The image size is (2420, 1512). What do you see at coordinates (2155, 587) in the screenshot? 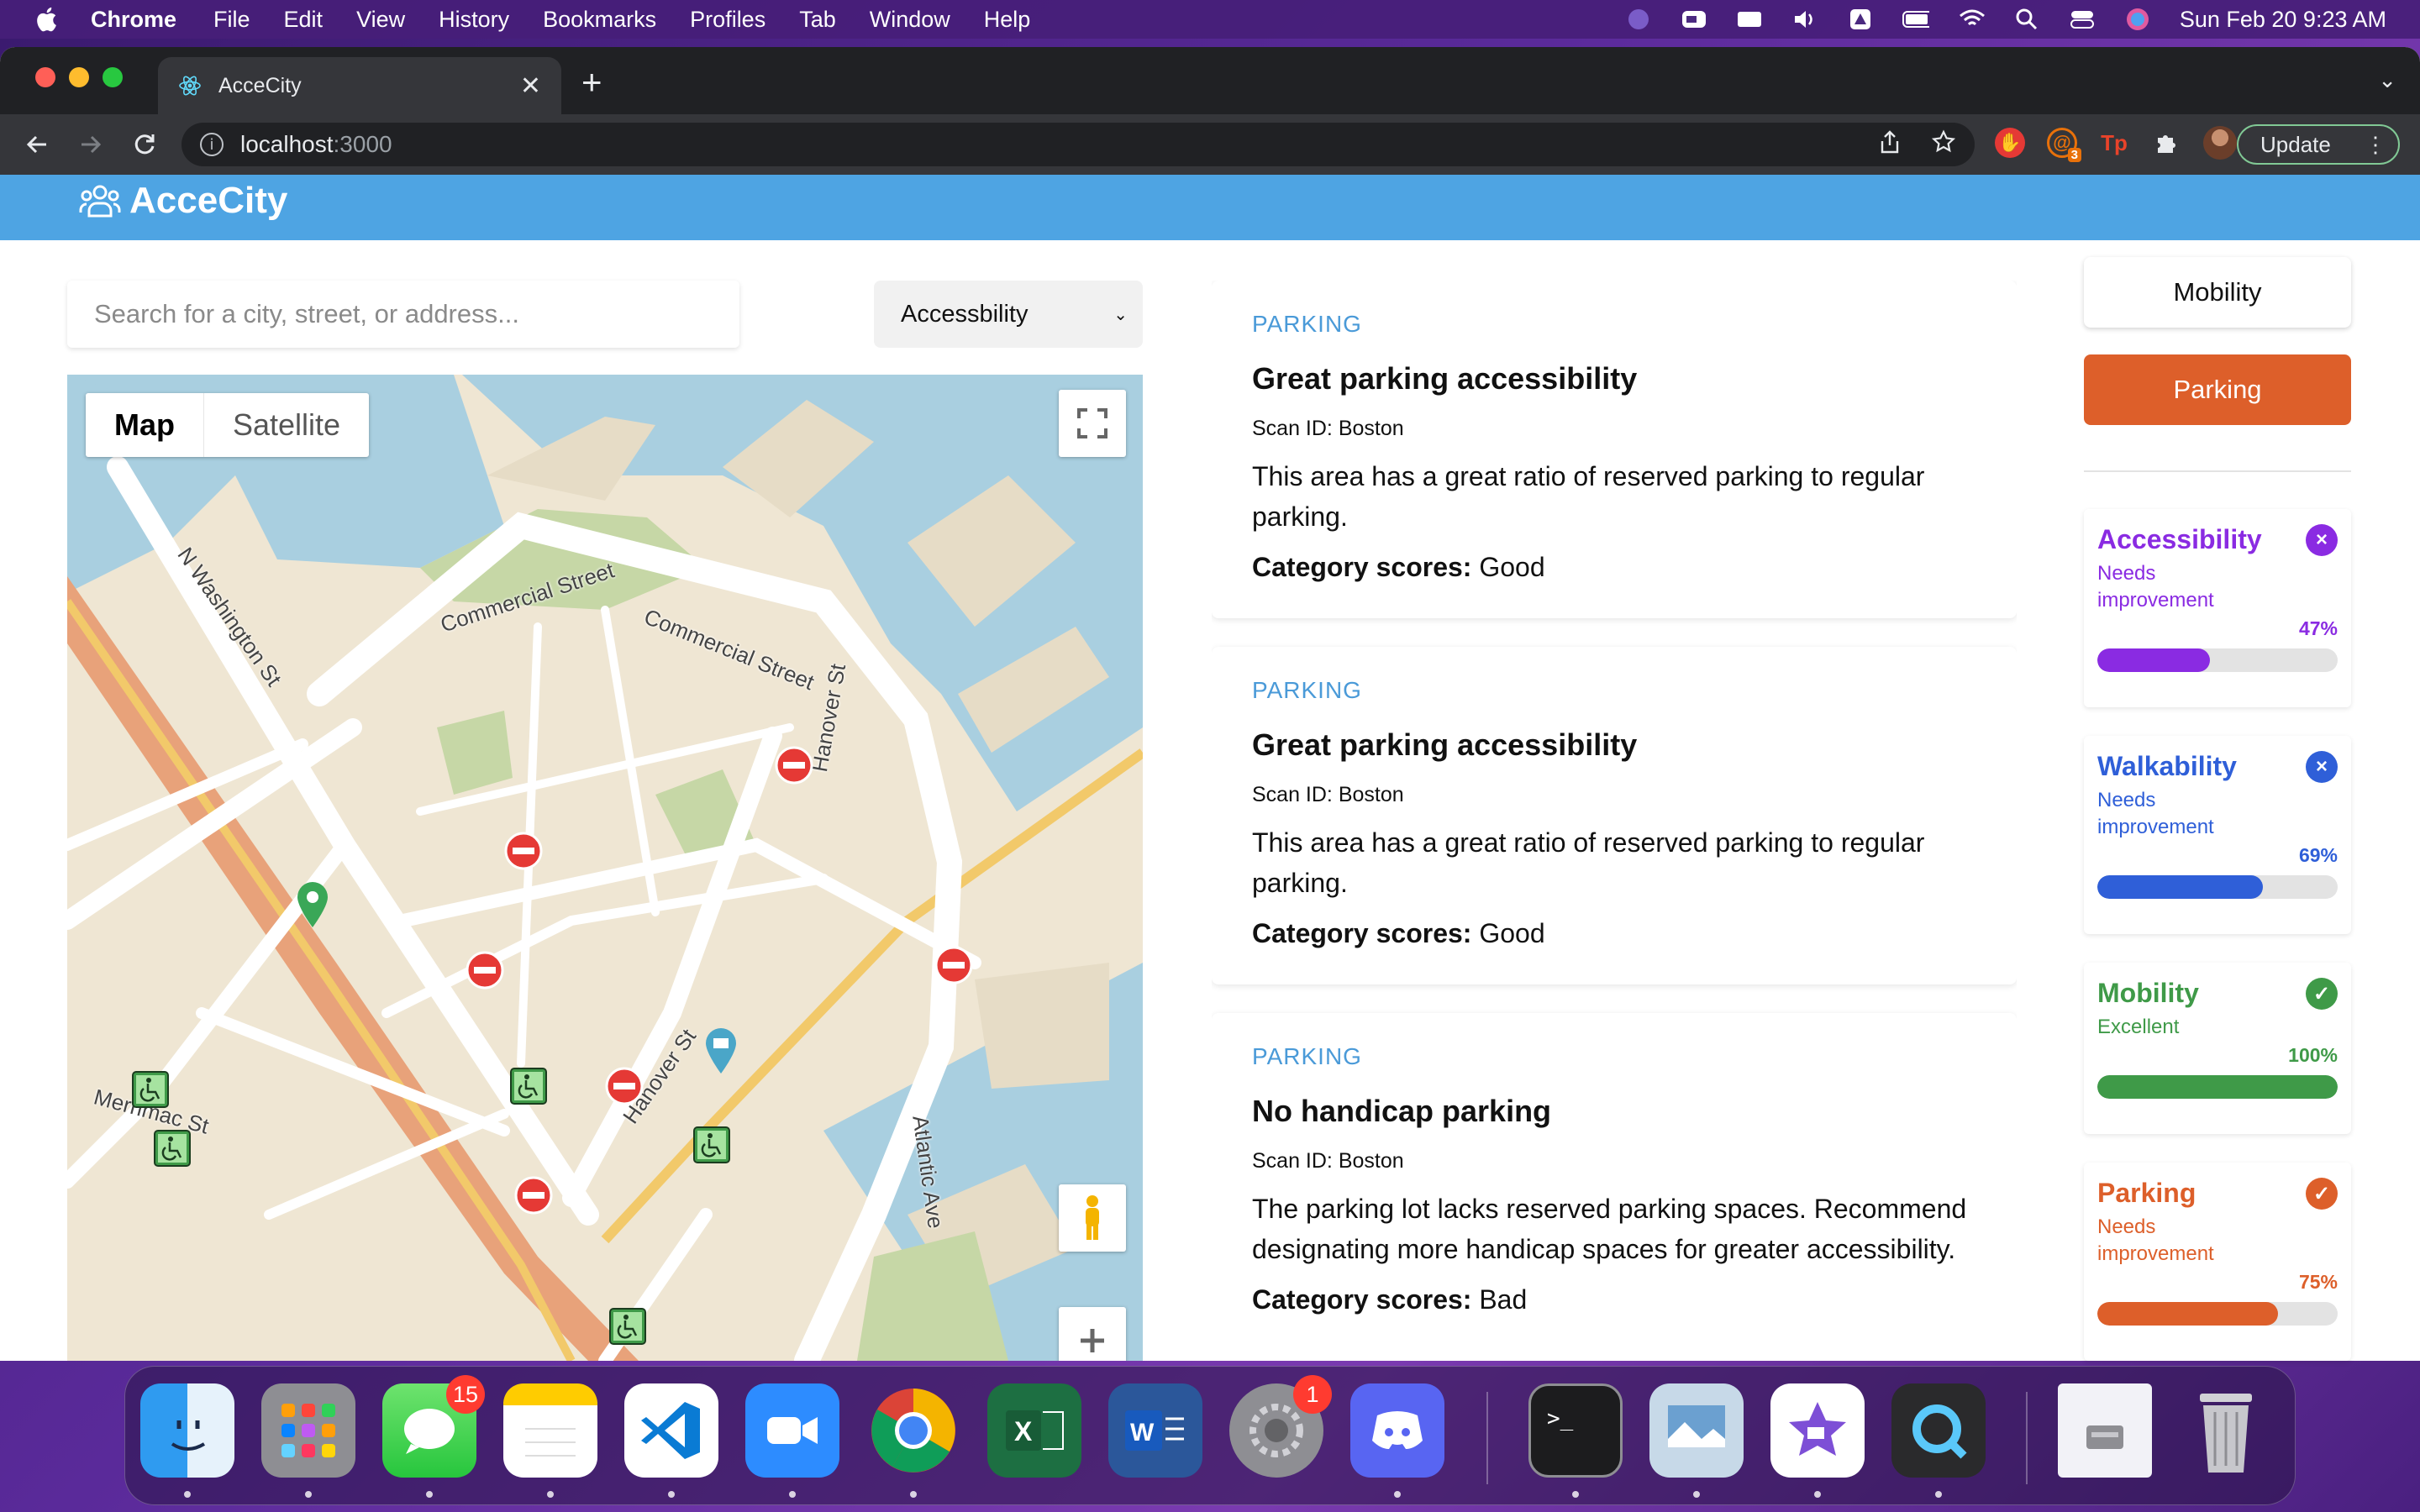
I see `score-status: Needs improvement` at bounding box center [2155, 587].